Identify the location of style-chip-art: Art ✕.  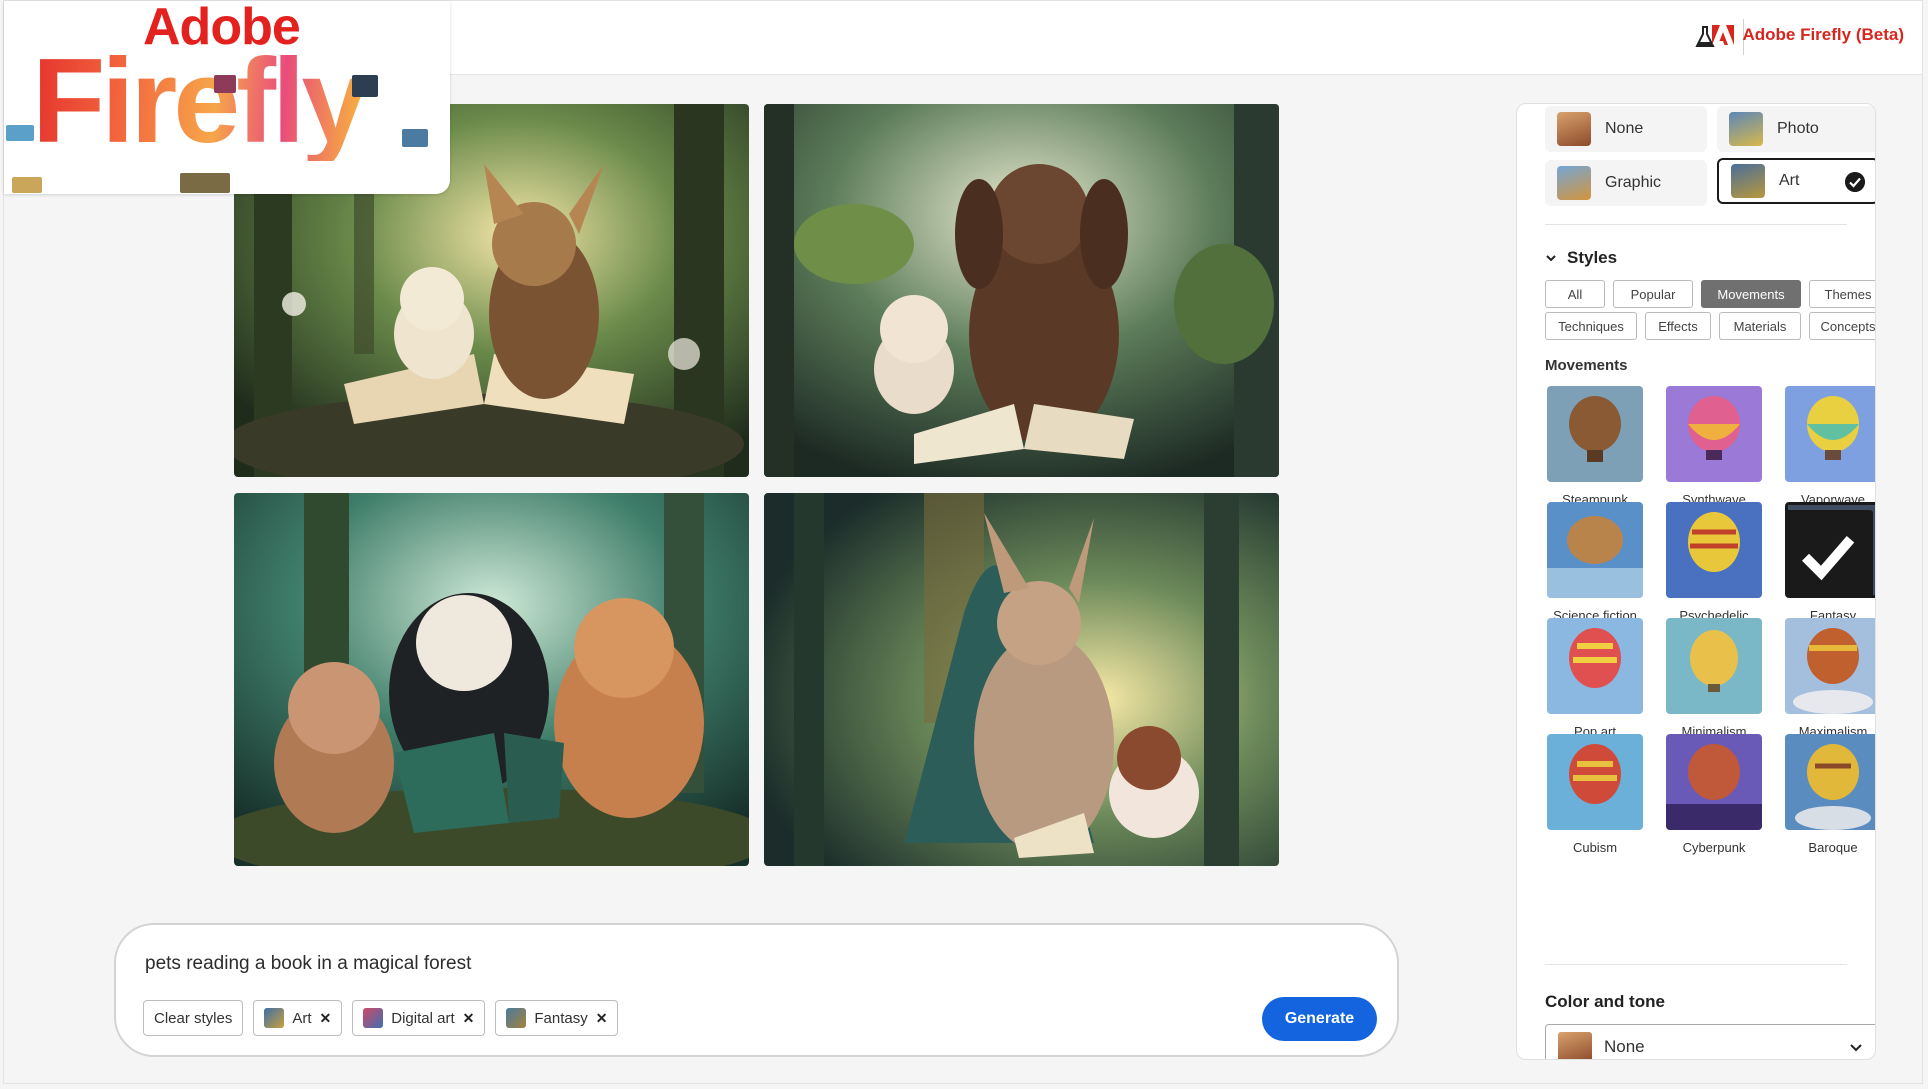
(298, 1018).